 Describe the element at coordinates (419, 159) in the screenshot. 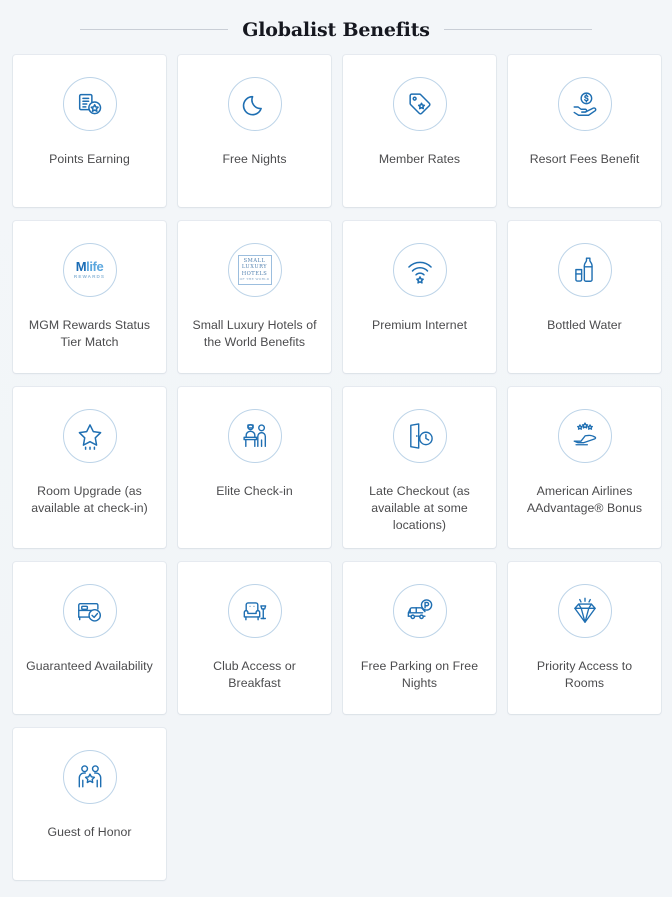

I see `benefit-label: Member Rates` at that location.